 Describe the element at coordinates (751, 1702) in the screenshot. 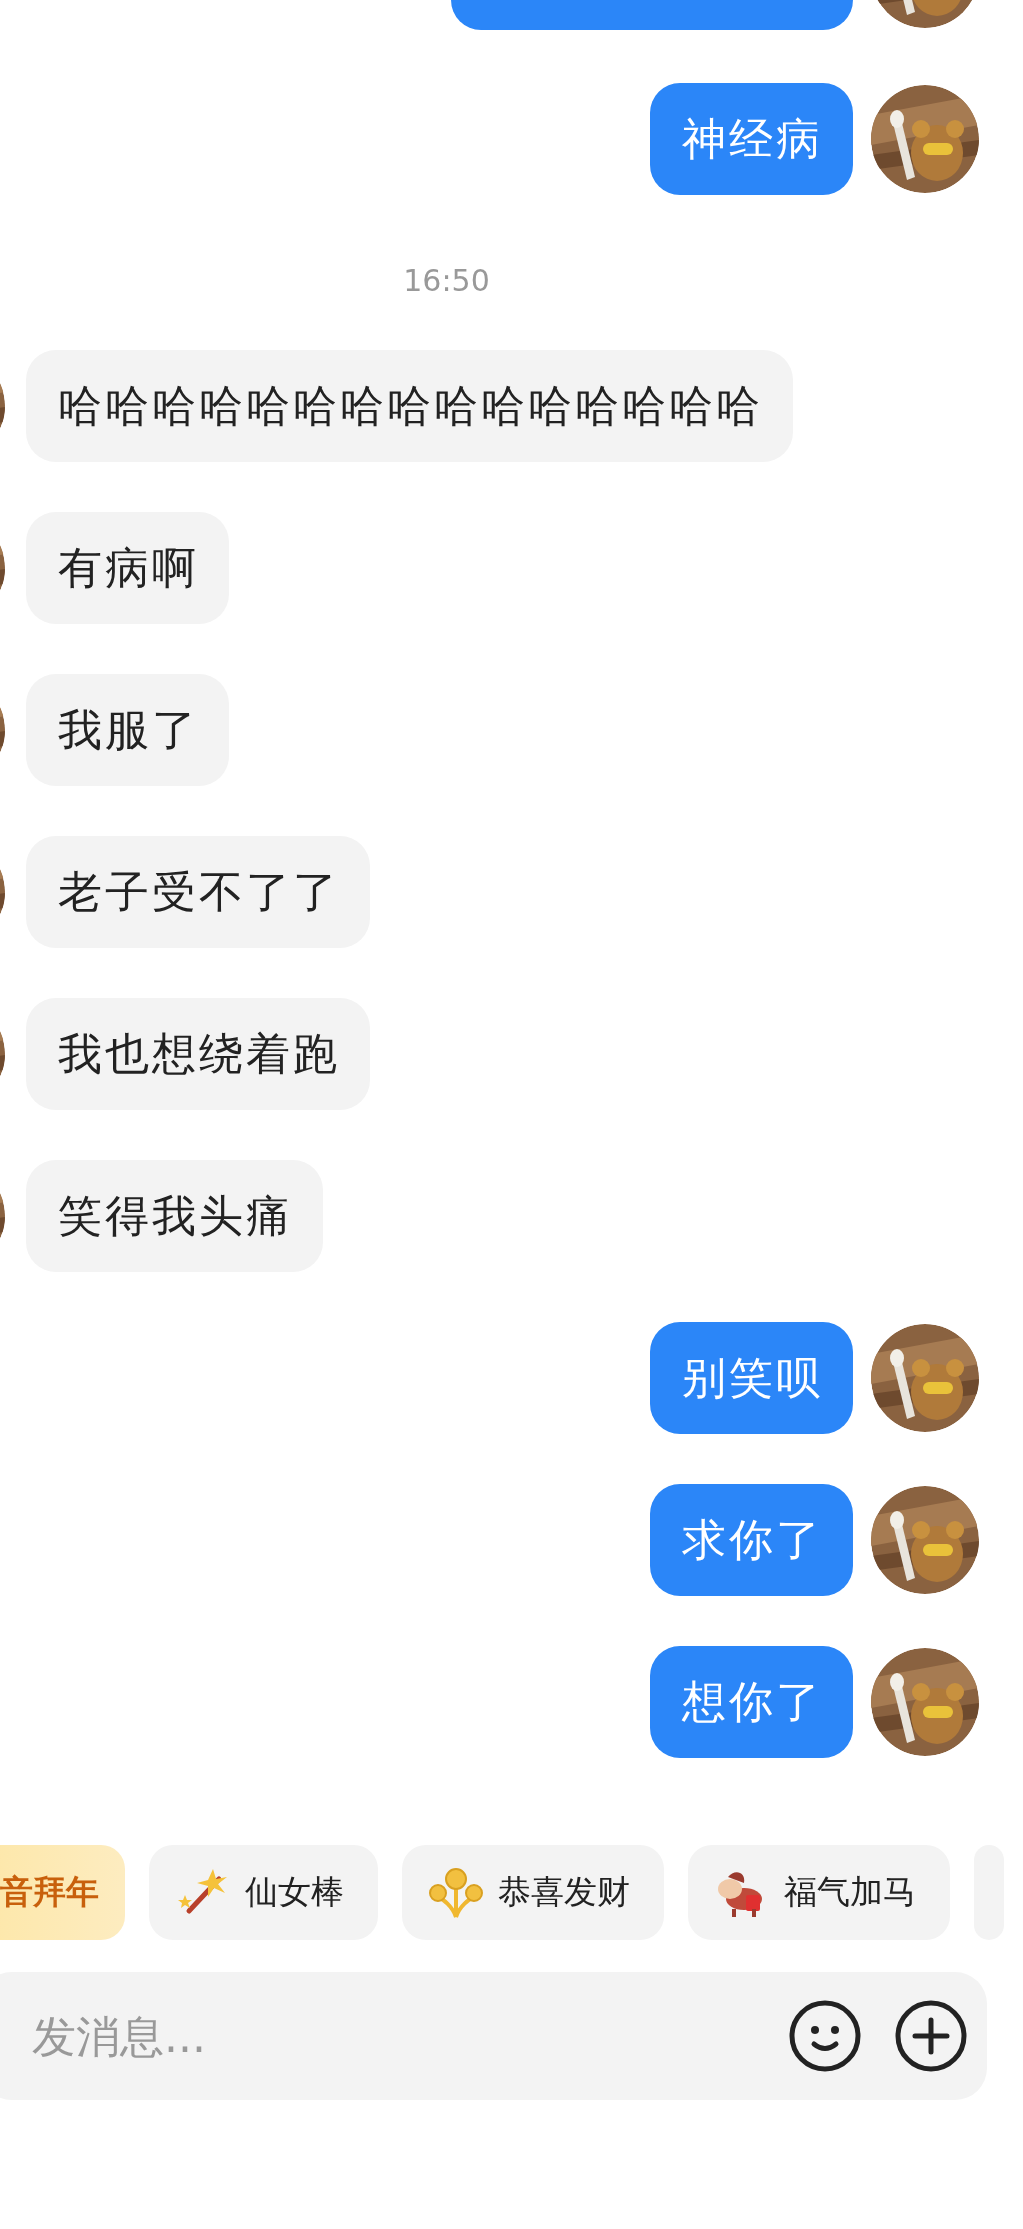

I see `message-bubble: 想你了` at that location.